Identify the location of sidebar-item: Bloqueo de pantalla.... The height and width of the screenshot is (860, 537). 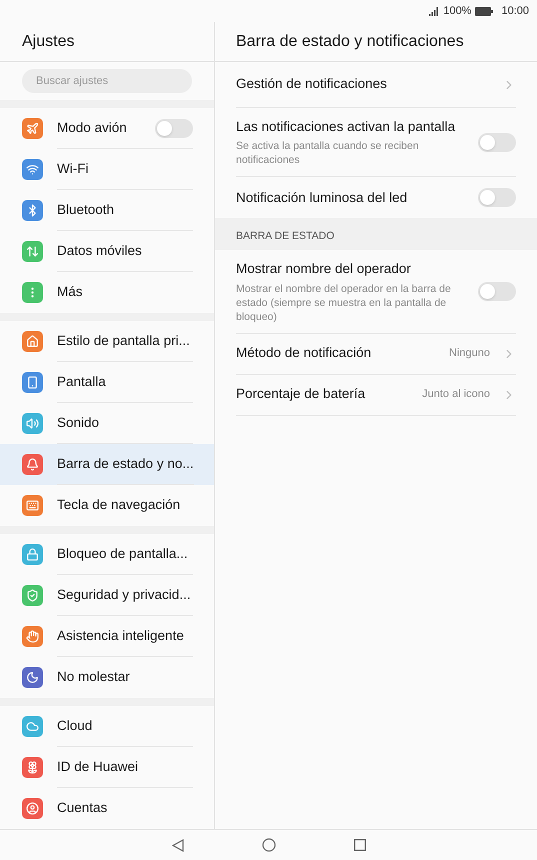
(107, 554).